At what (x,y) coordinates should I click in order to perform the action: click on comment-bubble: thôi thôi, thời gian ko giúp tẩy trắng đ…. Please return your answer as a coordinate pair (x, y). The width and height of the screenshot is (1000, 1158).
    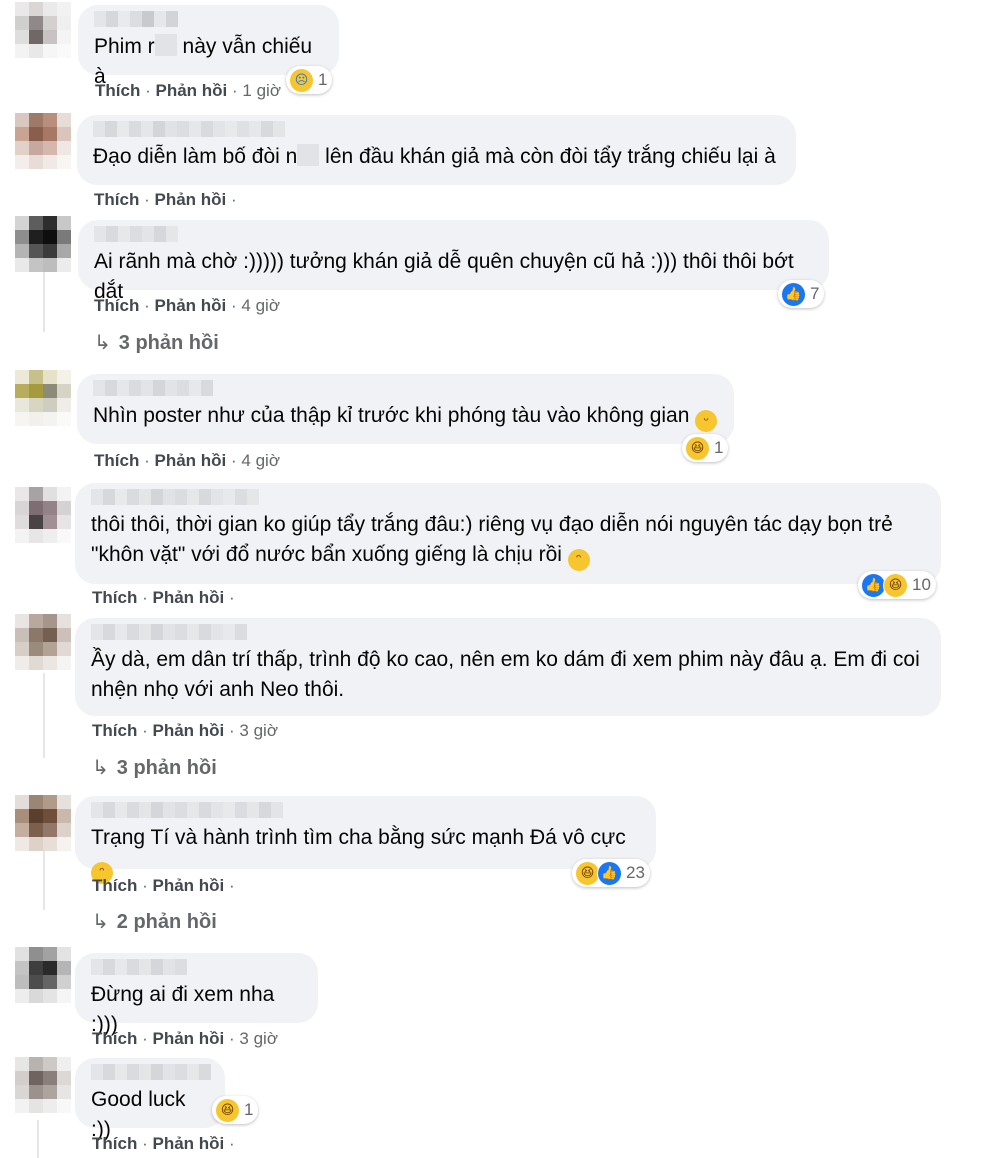
    Looking at the image, I should click on (508, 533).